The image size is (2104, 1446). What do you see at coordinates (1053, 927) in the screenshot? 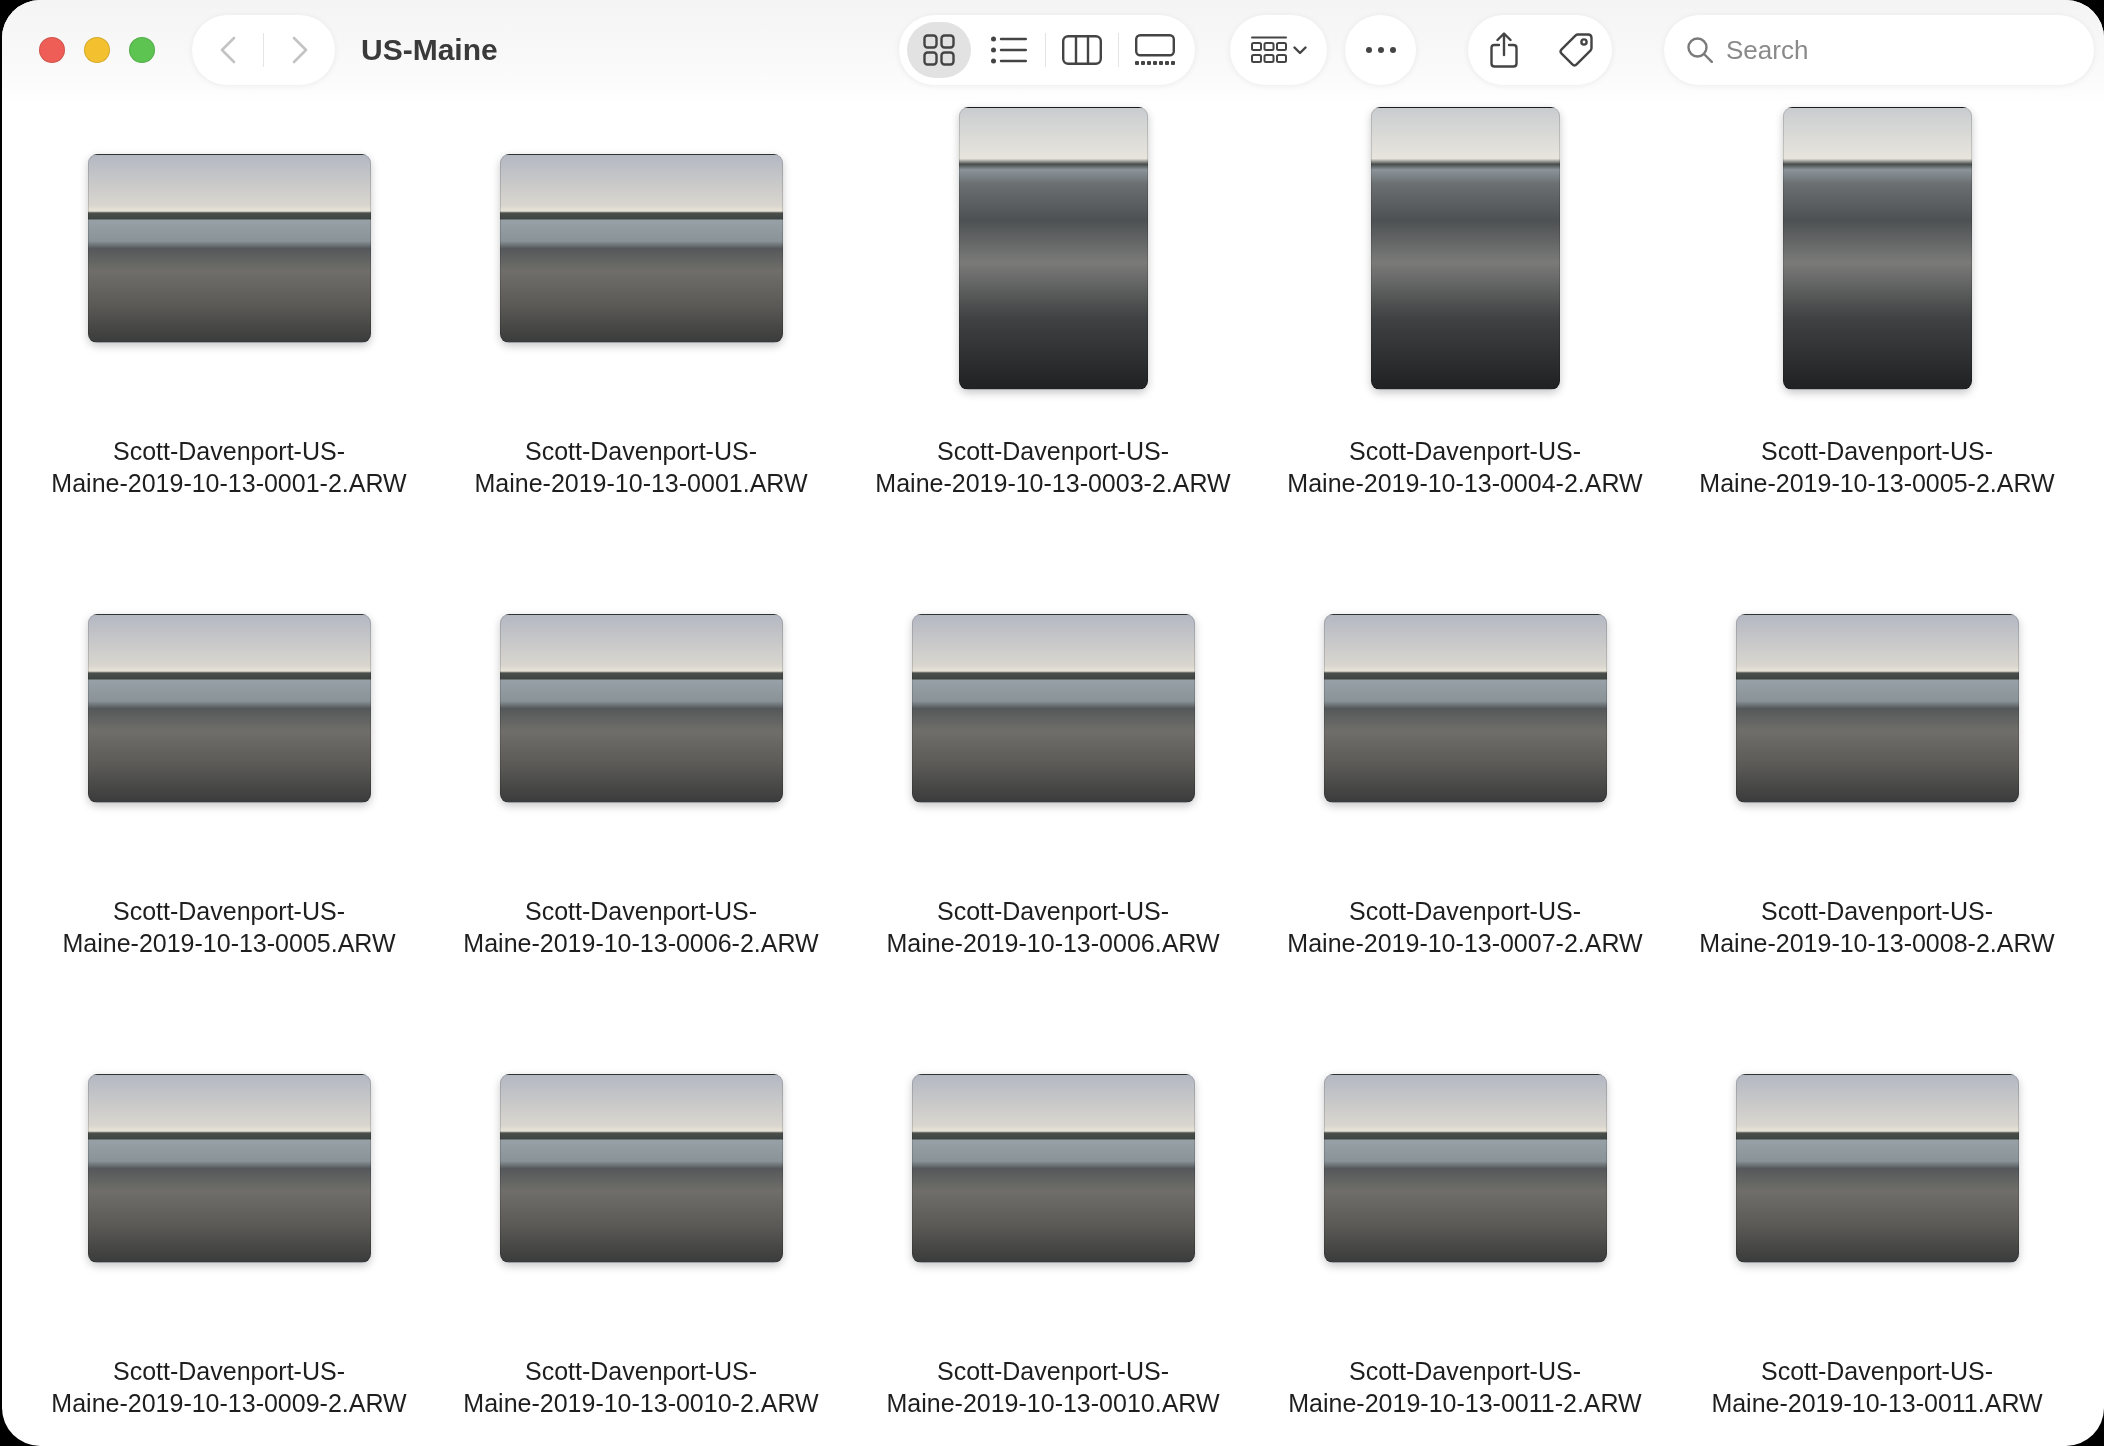
I see `file-name: Scott-Davenport-US- Maine-2019-10-13-0006.ARW` at bounding box center [1053, 927].